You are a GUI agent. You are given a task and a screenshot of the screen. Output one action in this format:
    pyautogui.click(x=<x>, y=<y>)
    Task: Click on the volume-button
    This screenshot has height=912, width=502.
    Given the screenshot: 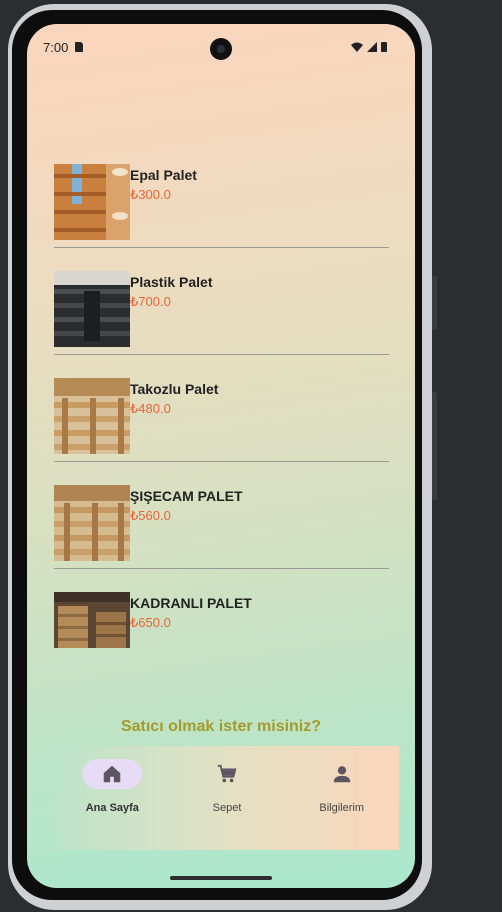 What is the action you would take?
    pyautogui.click(x=434, y=446)
    